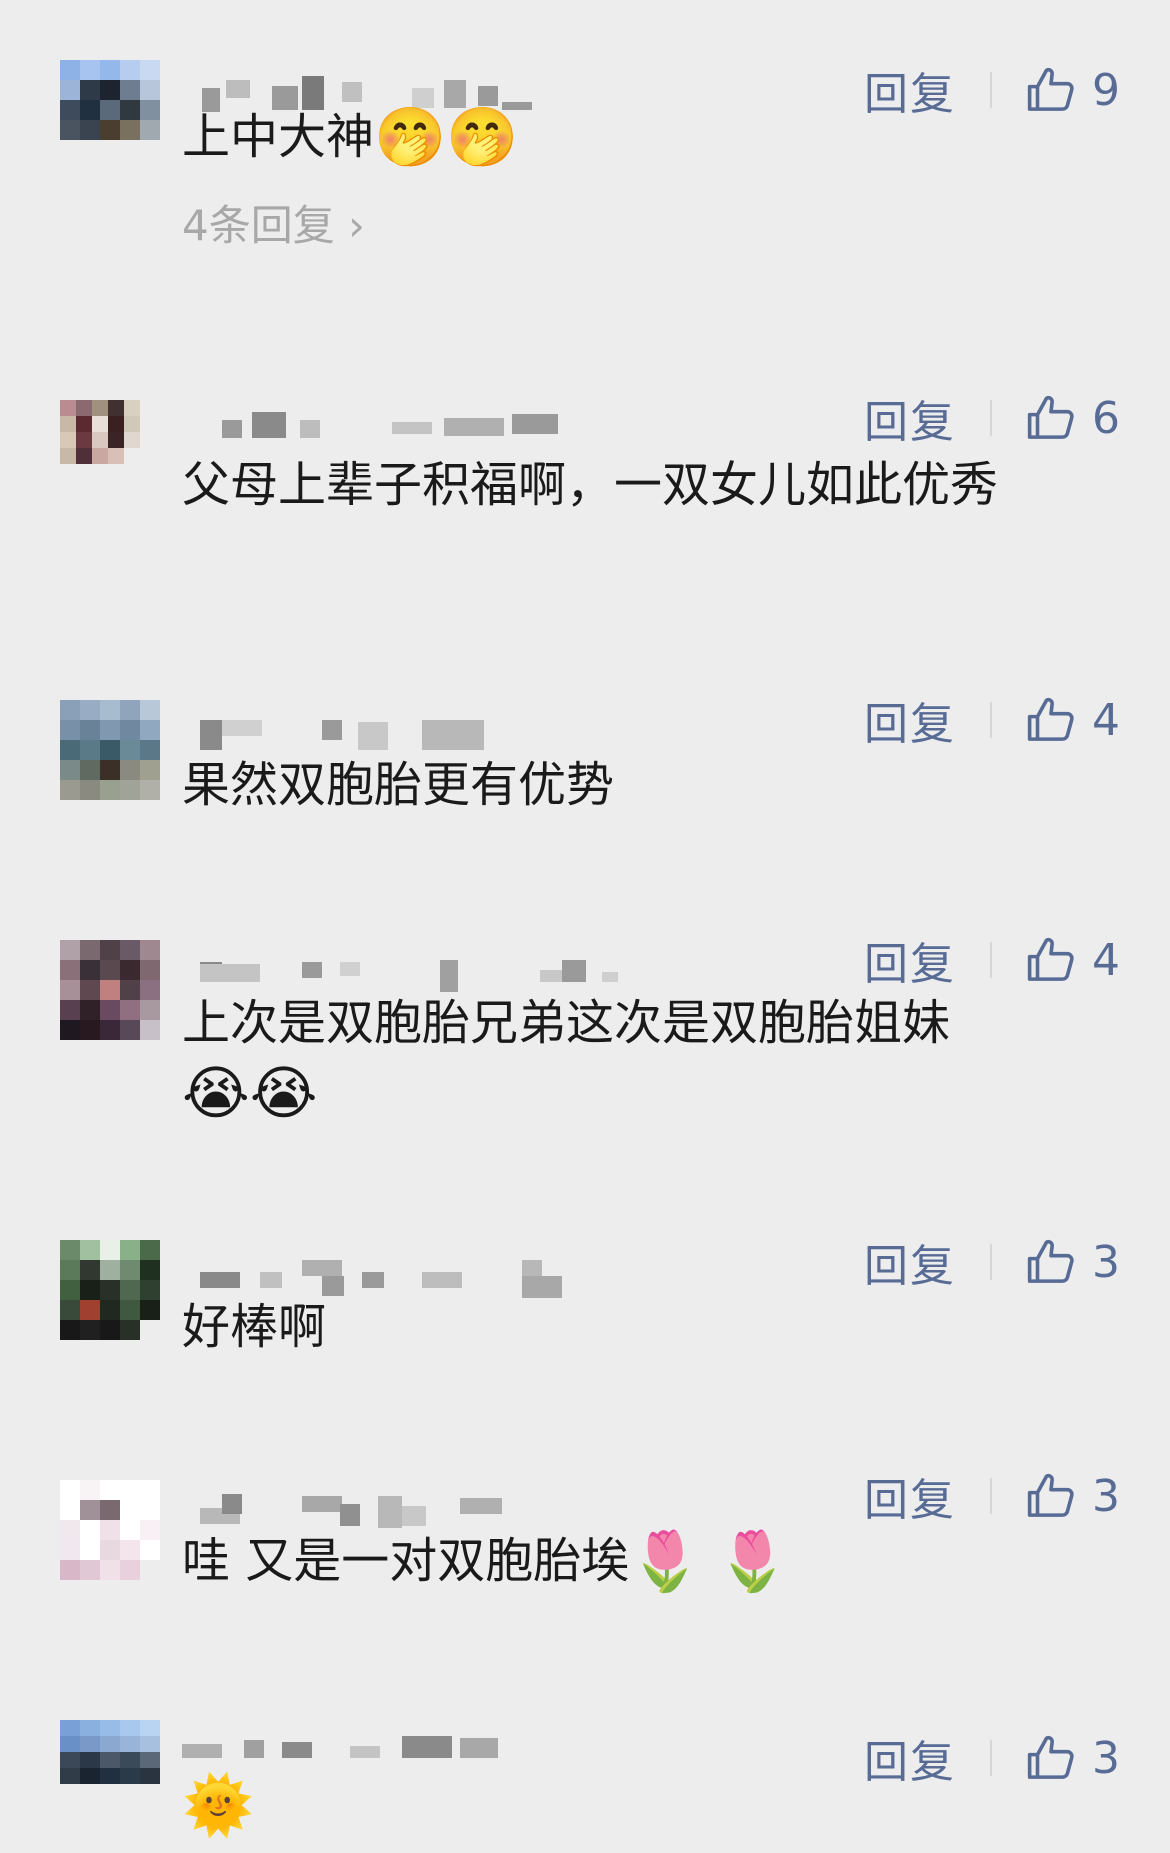 The width and height of the screenshot is (1170, 1853). I want to click on comment-text: 上次是双胞胎兄弟这次是双胞胎姐妹 😭😭, so click(649, 1058).